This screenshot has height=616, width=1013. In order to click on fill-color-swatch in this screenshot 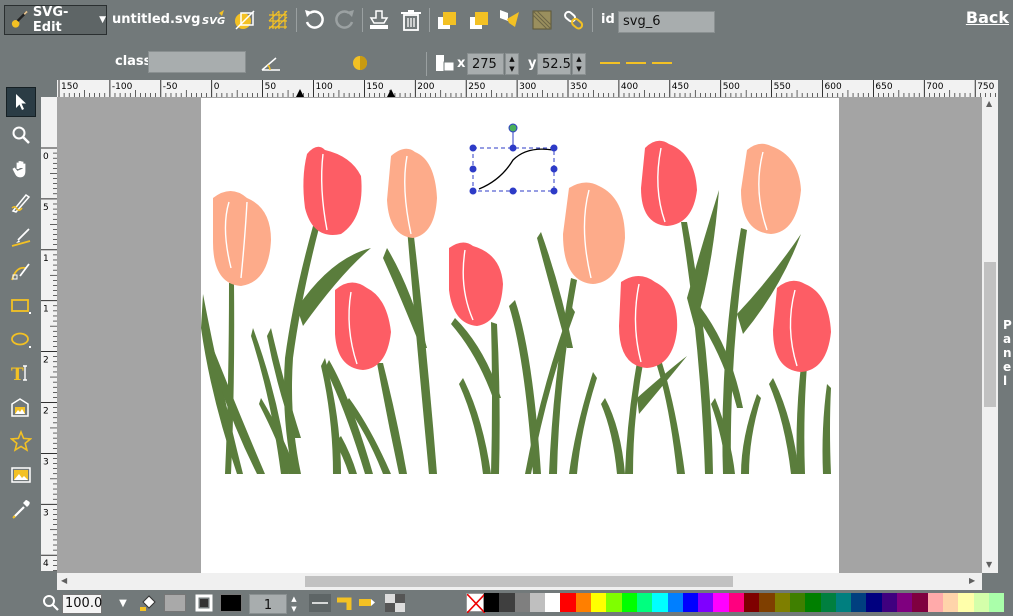, I will do `click(175, 603)`.